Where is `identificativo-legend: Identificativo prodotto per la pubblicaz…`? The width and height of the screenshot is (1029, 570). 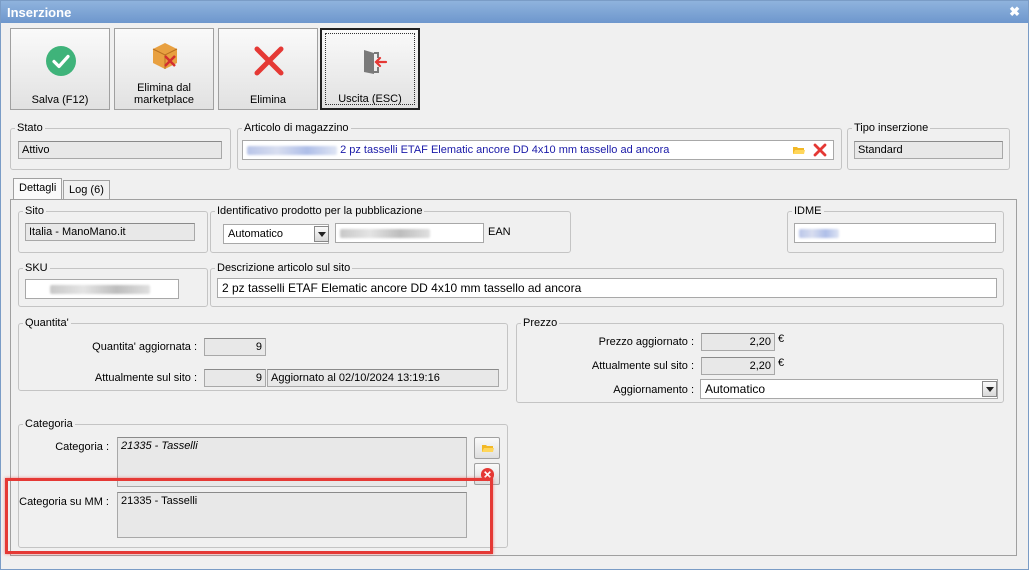 identificativo-legend: Identificativo prodotto per la pubblicaz… is located at coordinates (320, 211).